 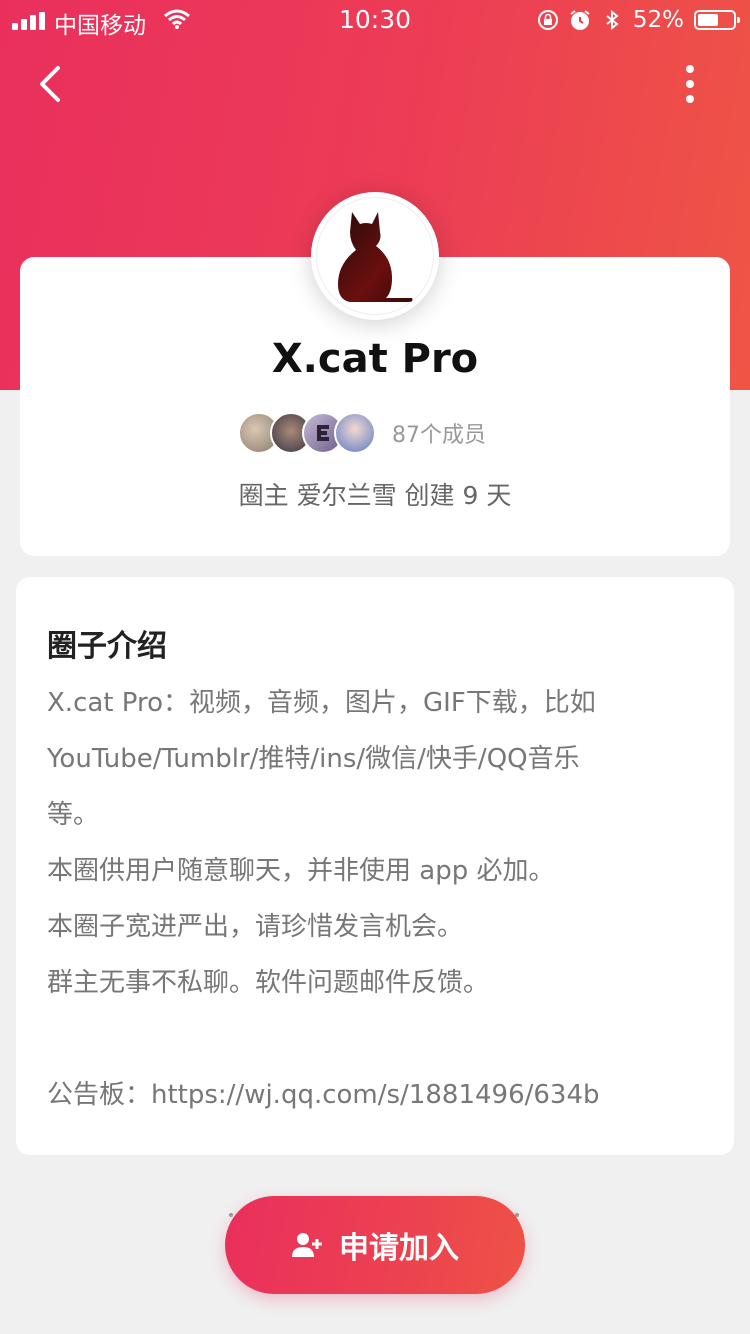 What do you see at coordinates (321, 703) in the screenshot?
I see `intro-line: X.cat Pro：视频，音频，图片，GIF下载，比如` at bounding box center [321, 703].